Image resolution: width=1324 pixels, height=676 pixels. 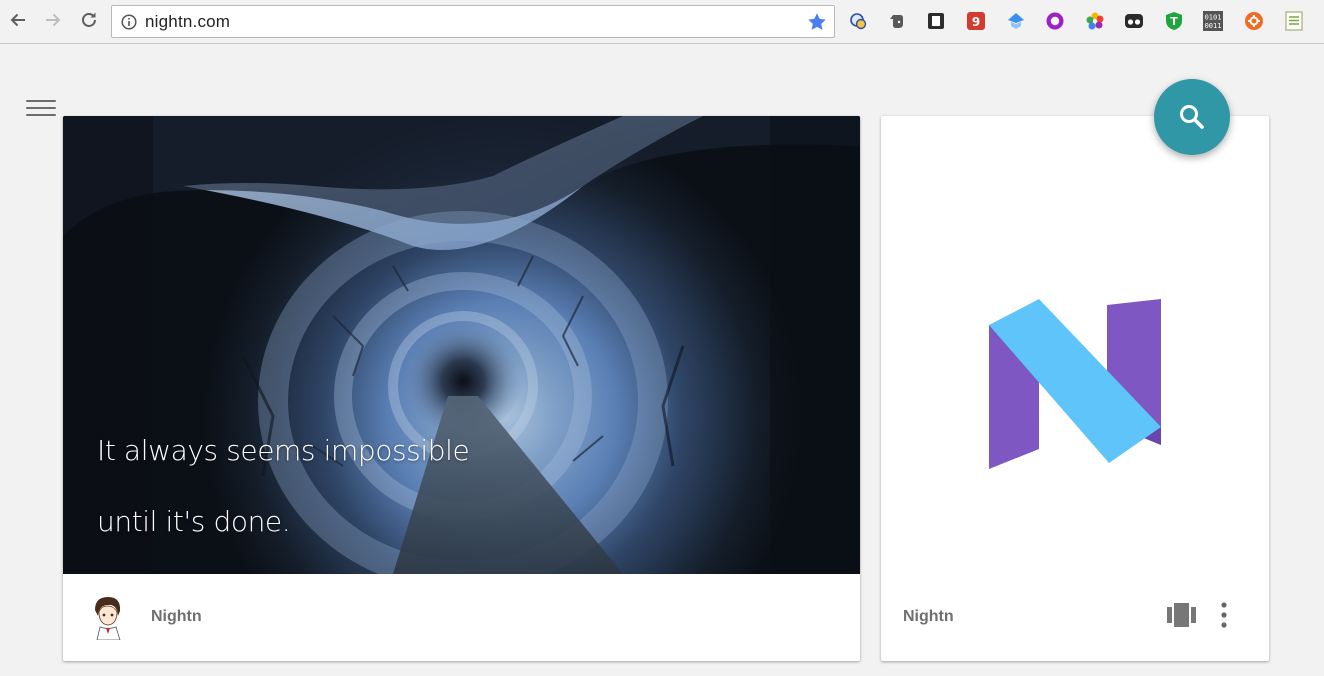 I want to click on address-bar: nightn.com, so click(x=473, y=21).